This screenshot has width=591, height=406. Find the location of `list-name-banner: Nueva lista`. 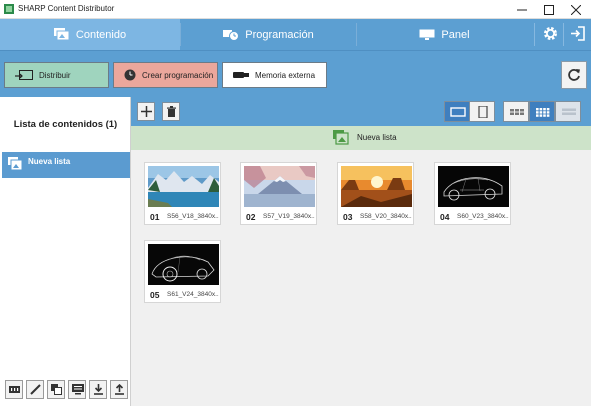

list-name-banner: Nueva lista is located at coordinates (361, 138).